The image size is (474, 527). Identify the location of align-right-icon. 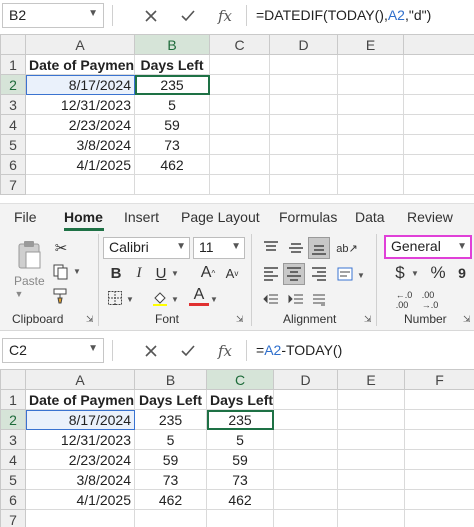
(319, 274).